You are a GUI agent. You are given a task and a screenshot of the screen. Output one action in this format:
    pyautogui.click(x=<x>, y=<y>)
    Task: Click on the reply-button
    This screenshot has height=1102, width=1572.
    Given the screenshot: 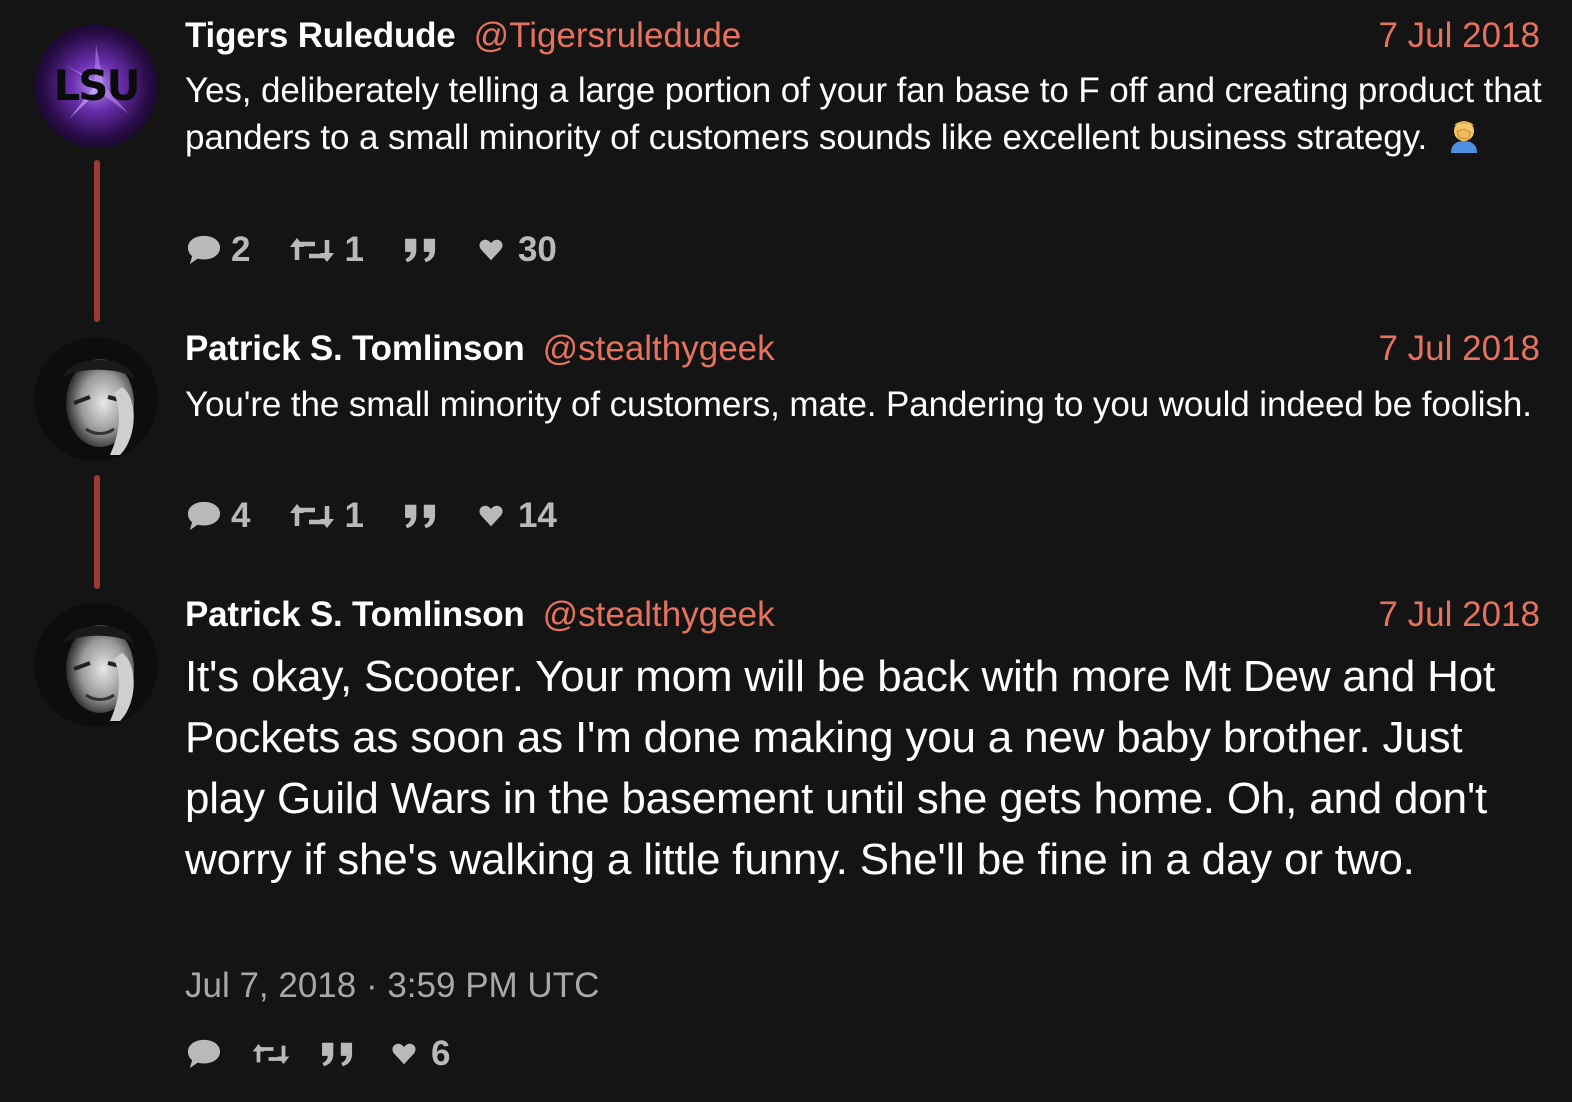 What is the action you would take?
    pyautogui.click(x=204, y=1054)
    